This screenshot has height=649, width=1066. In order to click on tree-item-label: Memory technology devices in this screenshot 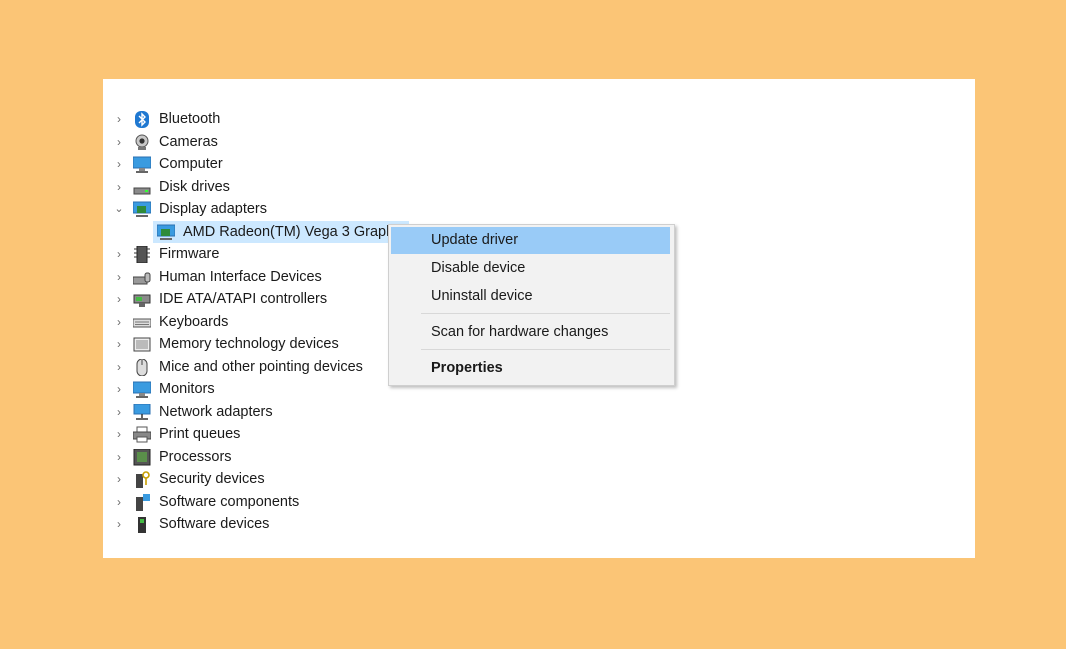, I will do `click(249, 344)`.